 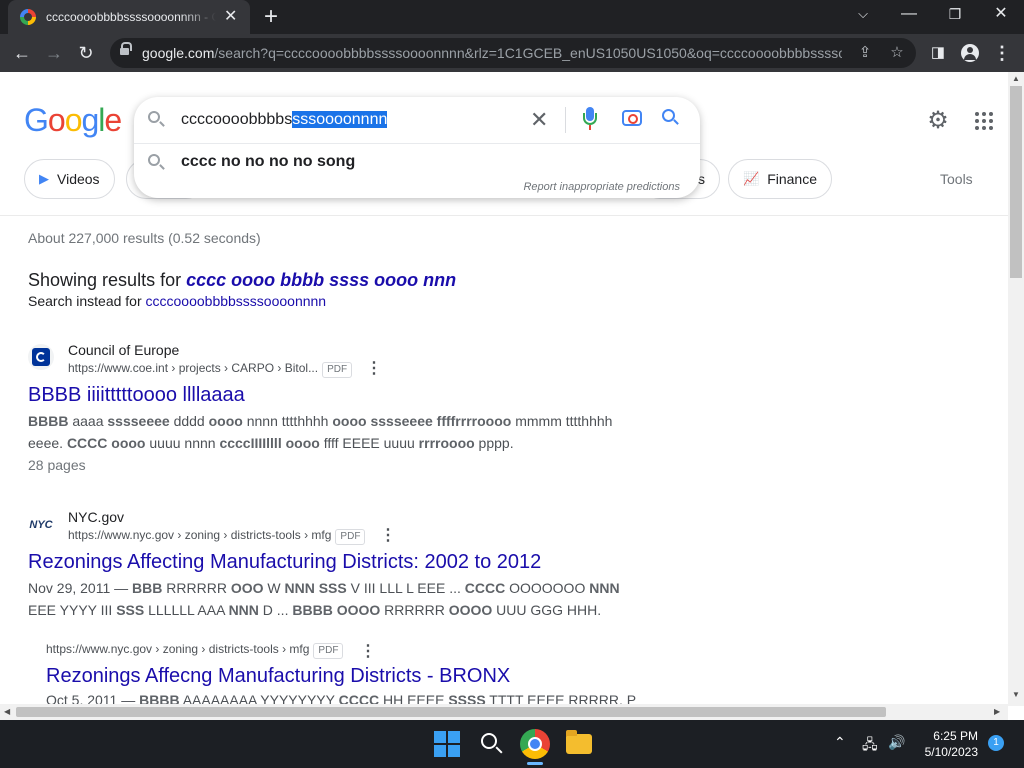 What do you see at coordinates (632, 118) in the screenshot?
I see `lens-camera-icon` at bounding box center [632, 118].